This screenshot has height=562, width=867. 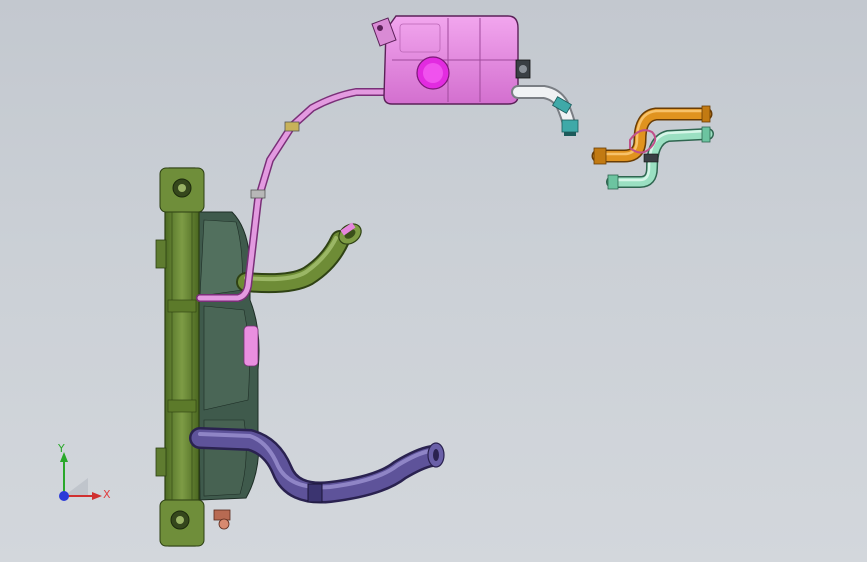 I want to click on reservoir-outlet-hose, so click(x=545, y=110).